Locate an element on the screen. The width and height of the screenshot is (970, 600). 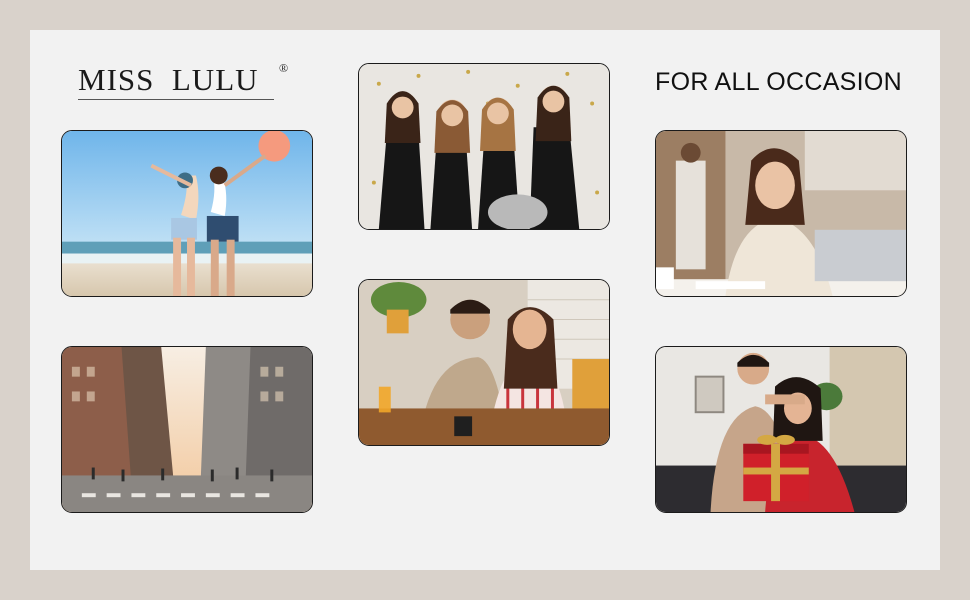
city-scene-image is located at coordinates (187, 429).